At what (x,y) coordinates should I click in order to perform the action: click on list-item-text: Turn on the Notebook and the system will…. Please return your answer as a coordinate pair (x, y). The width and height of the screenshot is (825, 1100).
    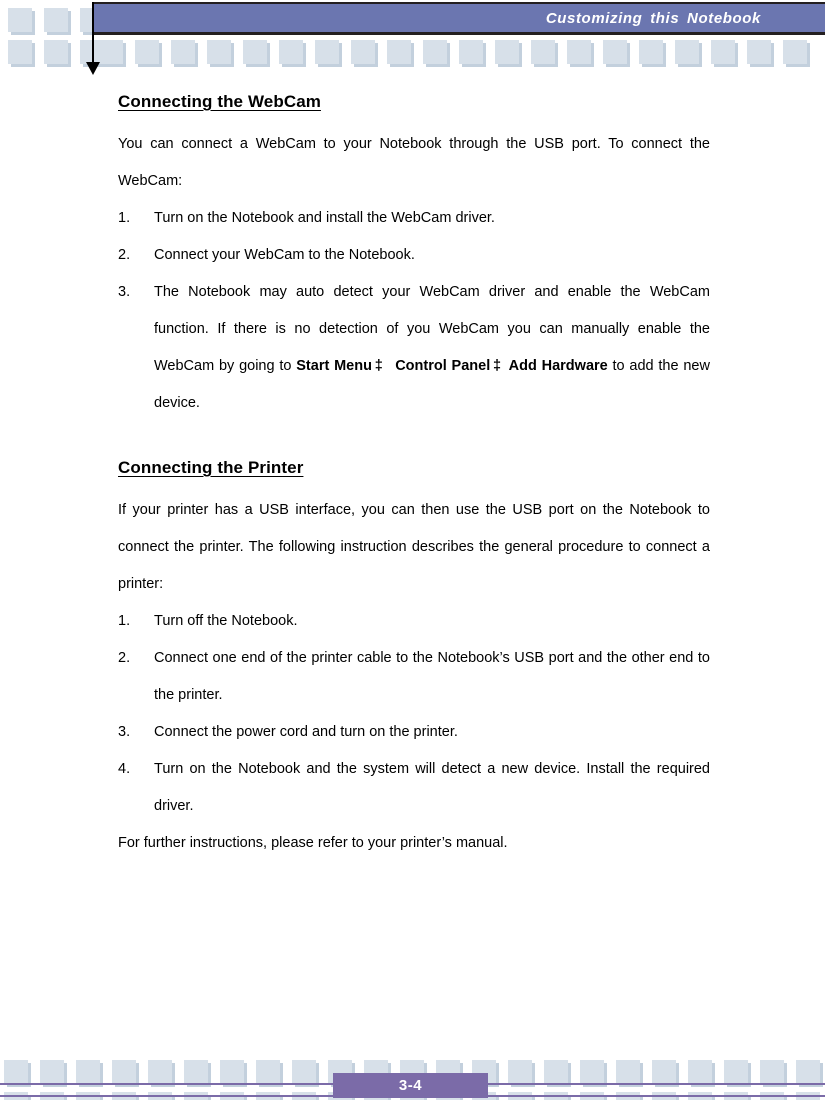
    Looking at the image, I should click on (432, 787).